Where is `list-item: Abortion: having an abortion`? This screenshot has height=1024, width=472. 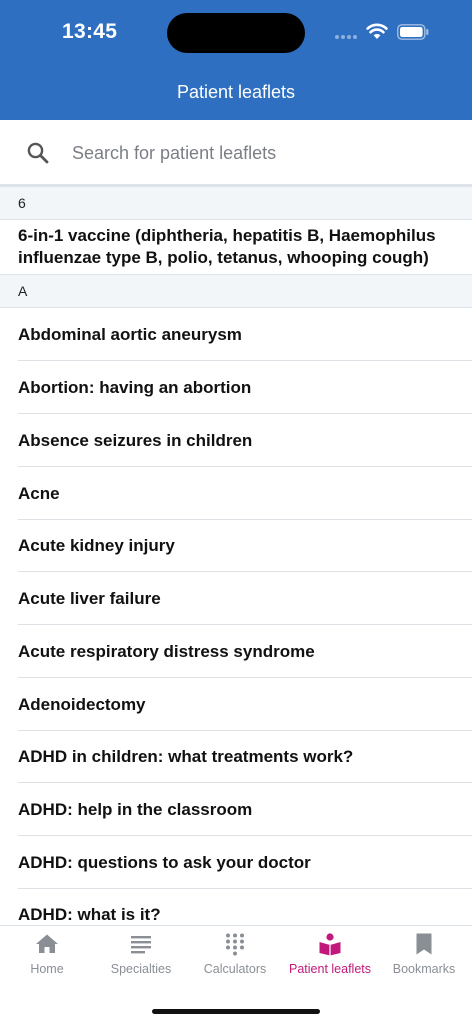 list-item: Abortion: having an abortion is located at coordinates (236, 387).